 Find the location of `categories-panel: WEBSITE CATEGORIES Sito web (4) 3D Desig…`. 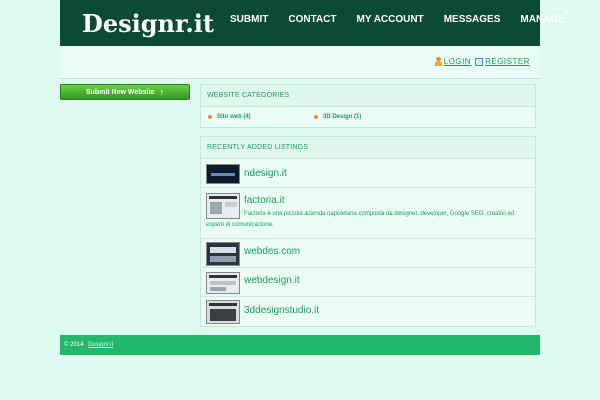

categories-panel: WEBSITE CATEGORIES Sito web (4) 3D Desig… is located at coordinates (368, 106).